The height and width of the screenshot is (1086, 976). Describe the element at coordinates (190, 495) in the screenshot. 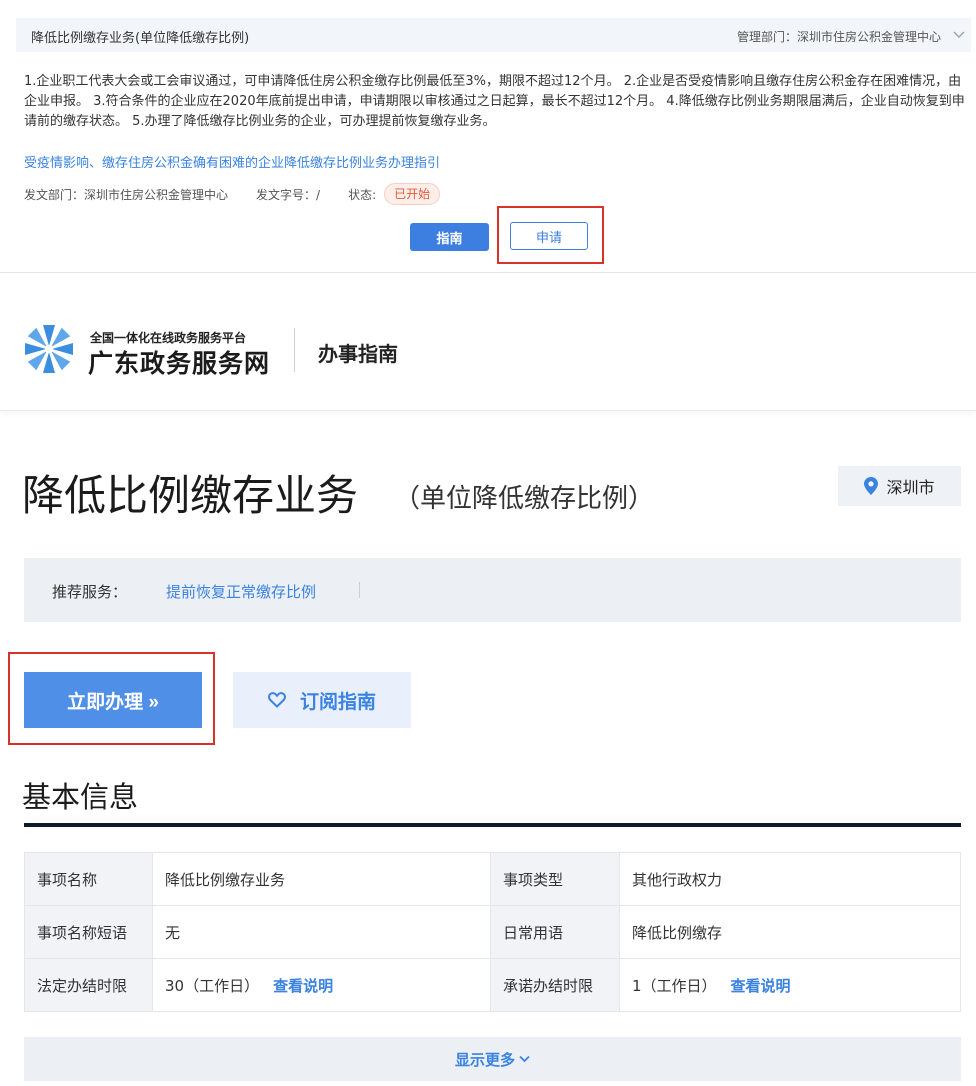

I see `page-title: 降低比例缴存业务` at that location.